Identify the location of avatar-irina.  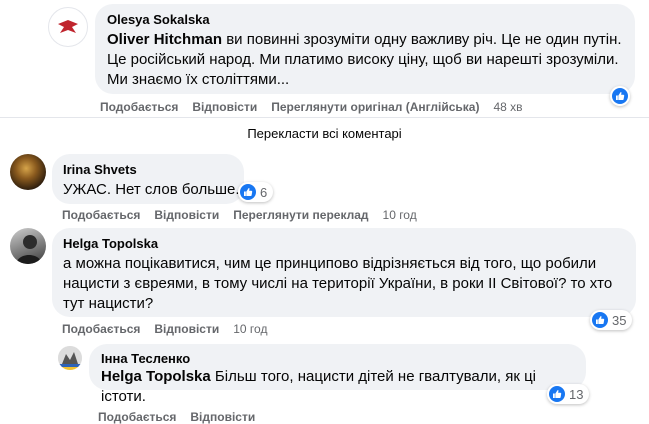
(28, 172).